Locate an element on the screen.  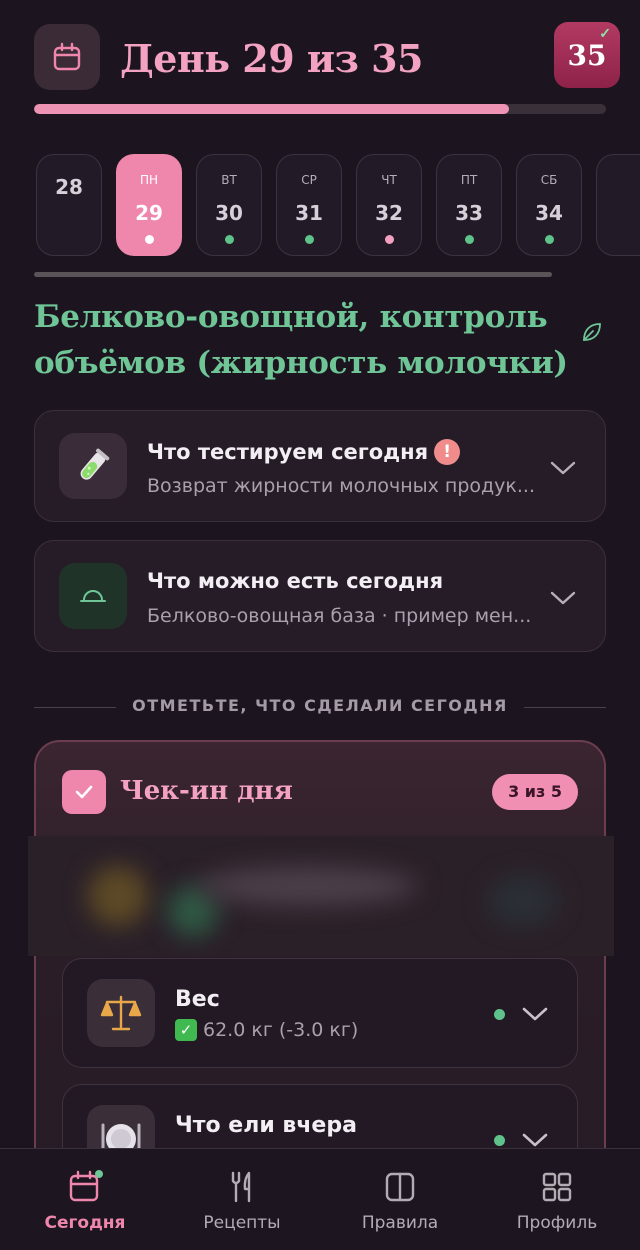
nav-recipes: Рецепты is located at coordinates (242, 1199).